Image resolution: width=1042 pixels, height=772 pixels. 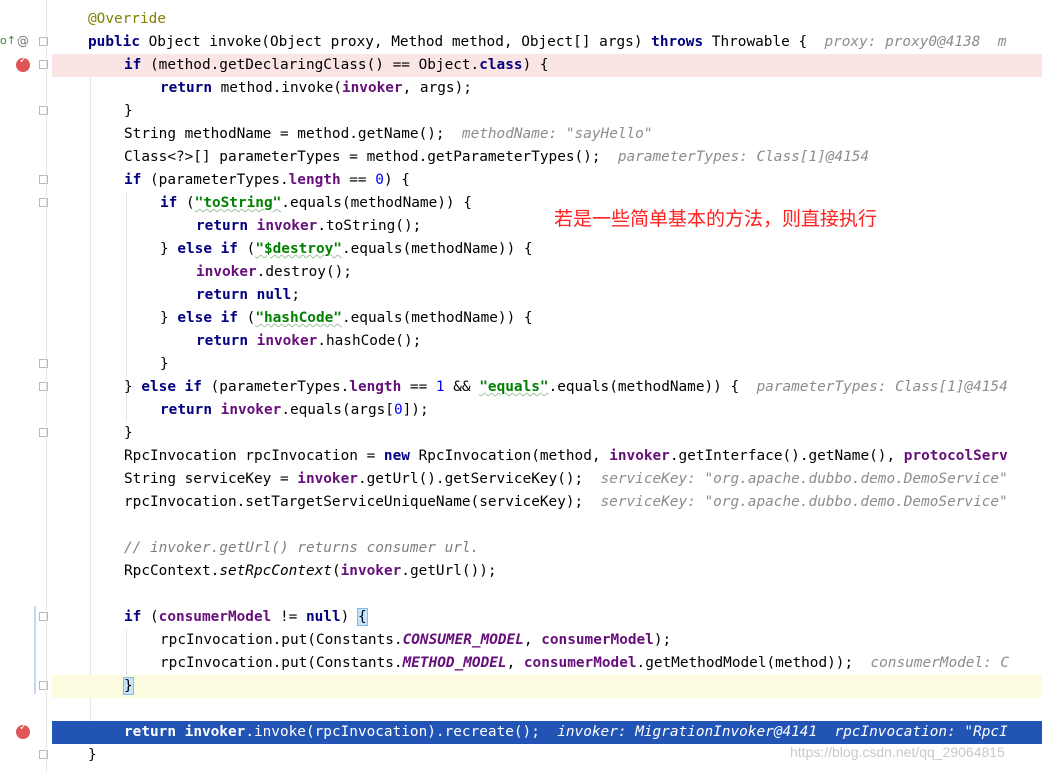 I want to click on code-line: invoker.destroy();, so click(x=547, y=272).